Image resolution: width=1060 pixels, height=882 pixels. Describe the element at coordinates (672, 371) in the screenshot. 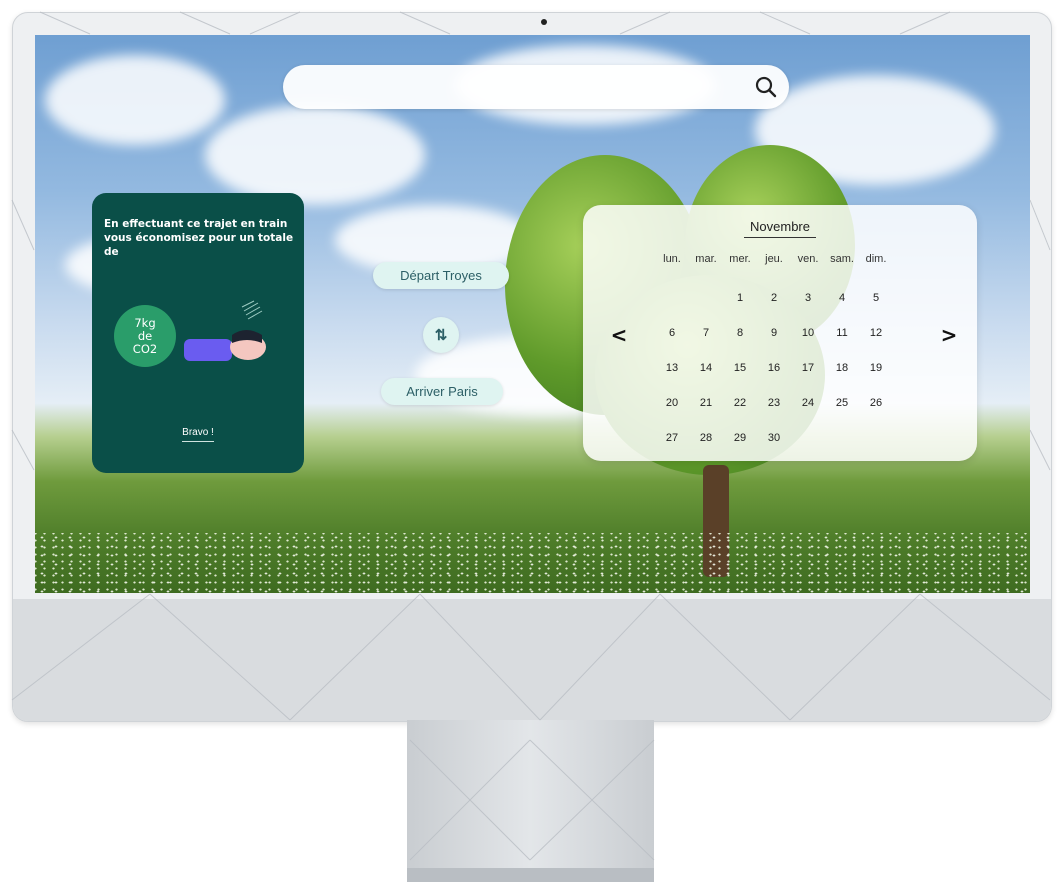

I see `calendar-day: 13` at that location.